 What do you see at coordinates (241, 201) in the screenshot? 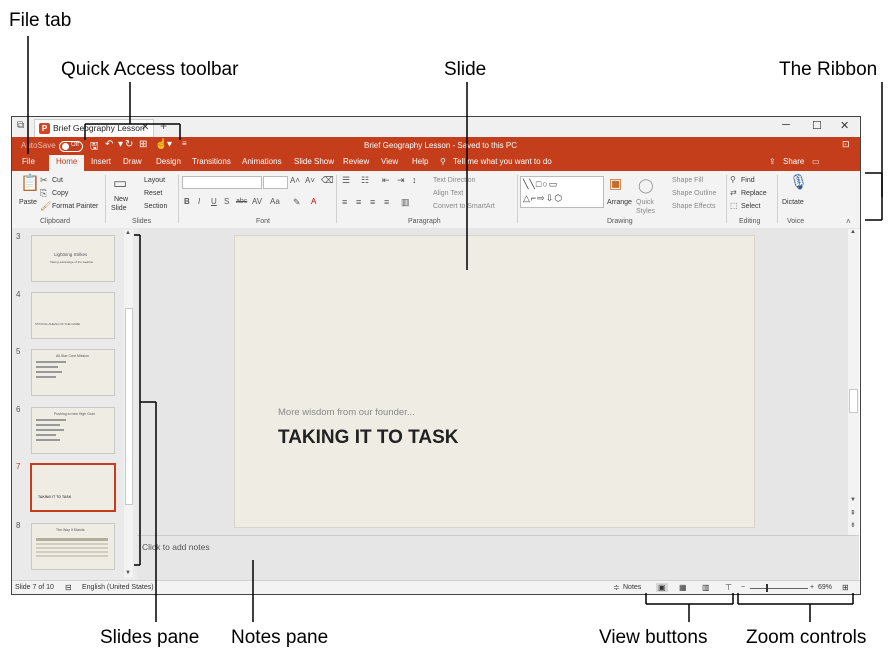
I see `strikethrough-icon: abc` at bounding box center [241, 201].